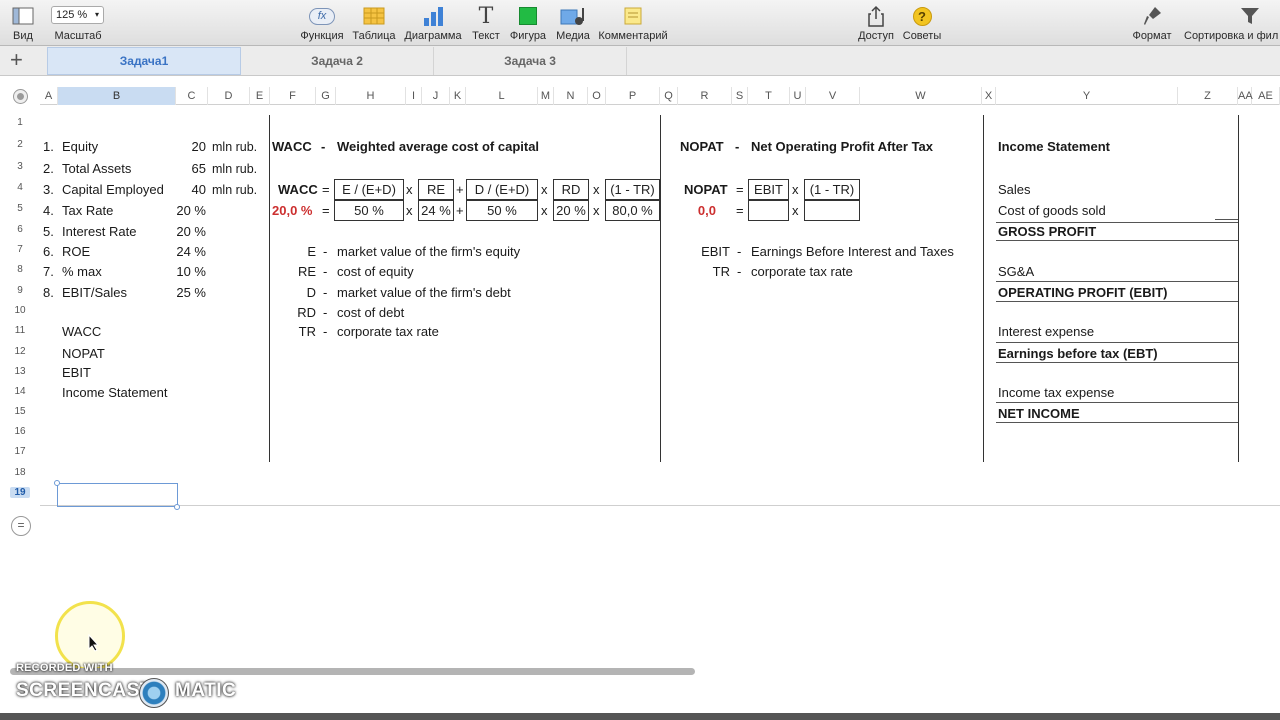 The width and height of the screenshot is (1280, 720). I want to click on col-header: J, so click(436, 96).